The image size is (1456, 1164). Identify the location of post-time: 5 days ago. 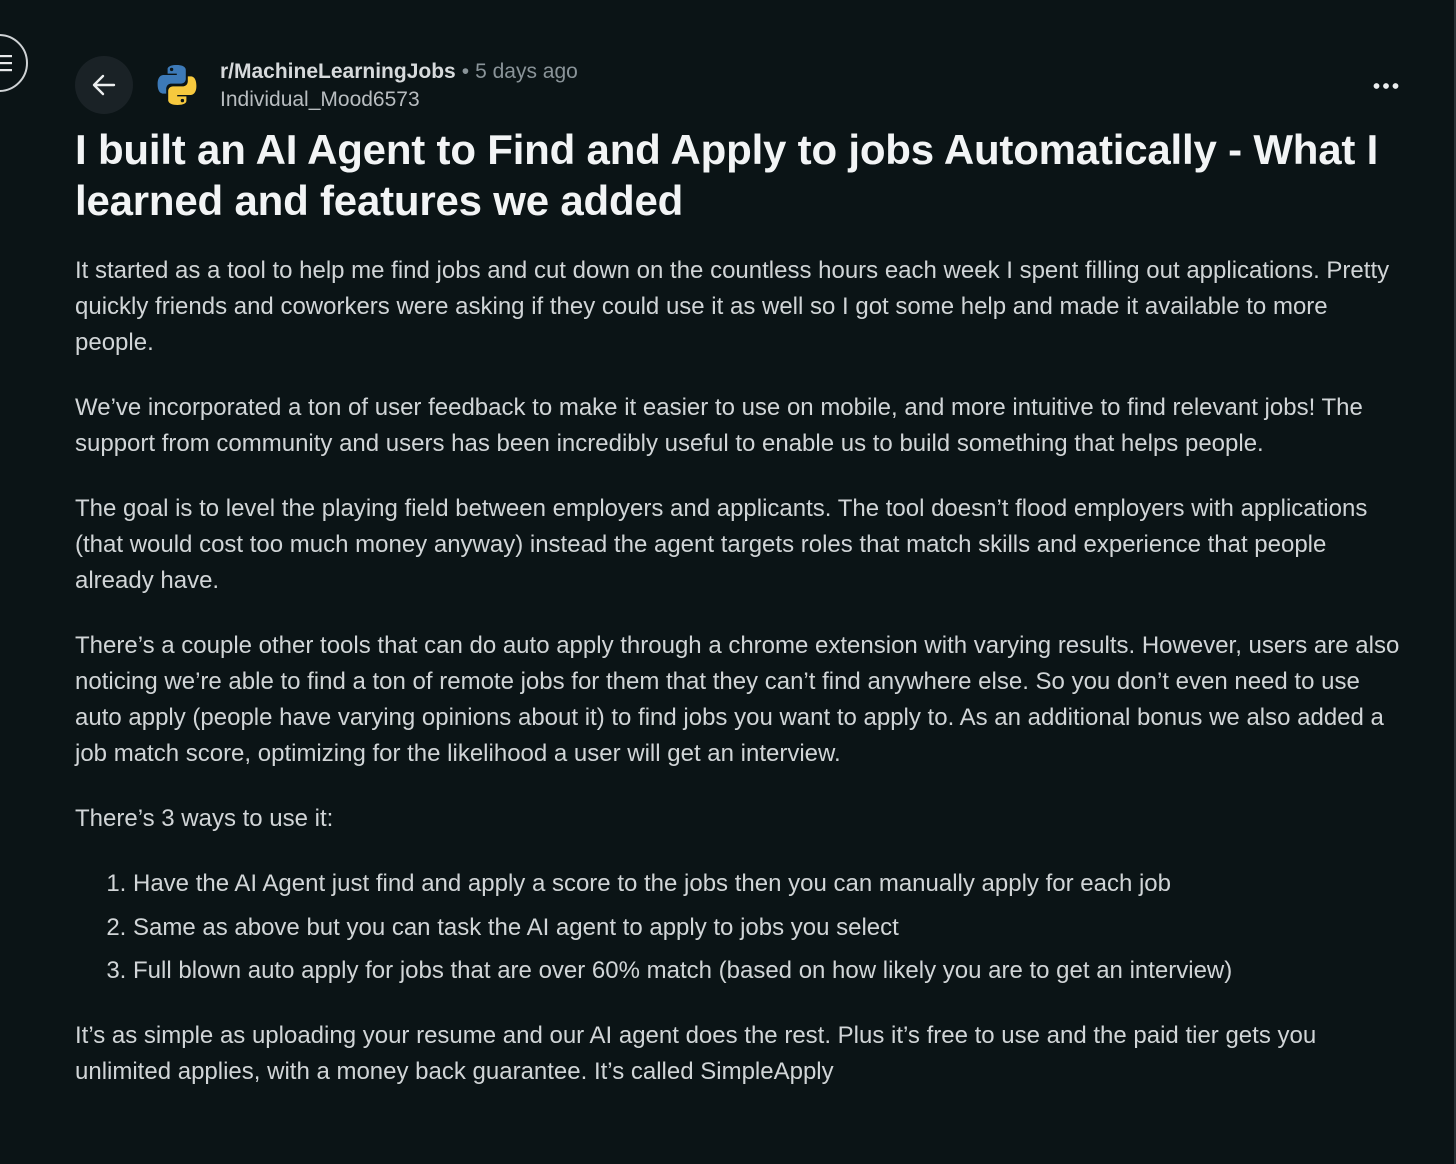
(526, 71).